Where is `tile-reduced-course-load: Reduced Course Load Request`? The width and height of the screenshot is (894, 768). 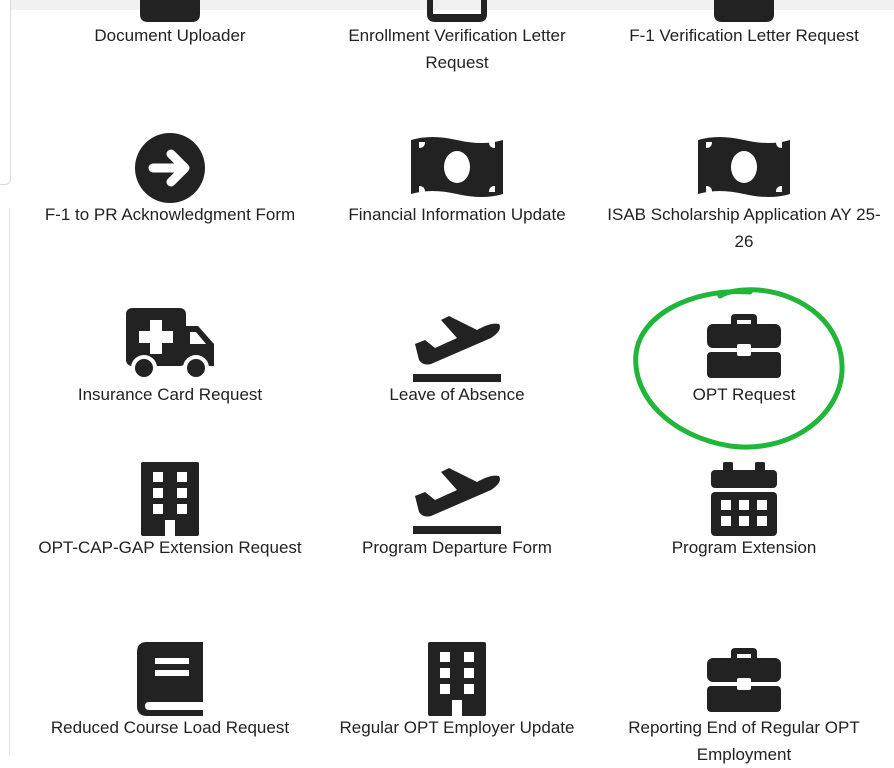 tile-reduced-course-load: Reduced Course Load Request is located at coordinates (170, 698).